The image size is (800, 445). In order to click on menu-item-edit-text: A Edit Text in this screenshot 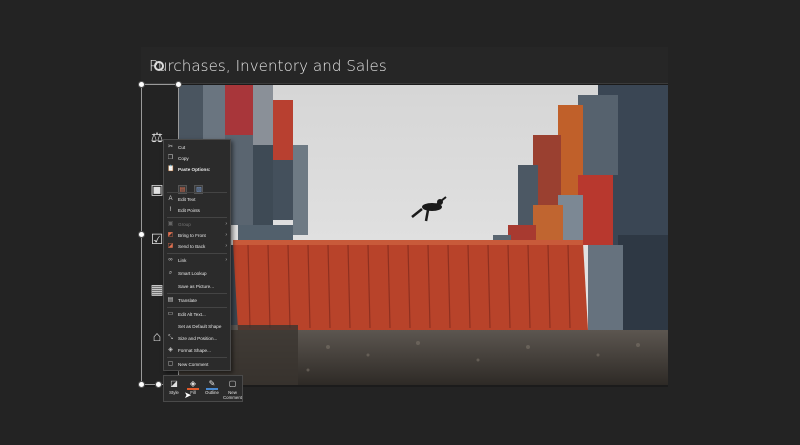, I will do `click(197, 199)`.